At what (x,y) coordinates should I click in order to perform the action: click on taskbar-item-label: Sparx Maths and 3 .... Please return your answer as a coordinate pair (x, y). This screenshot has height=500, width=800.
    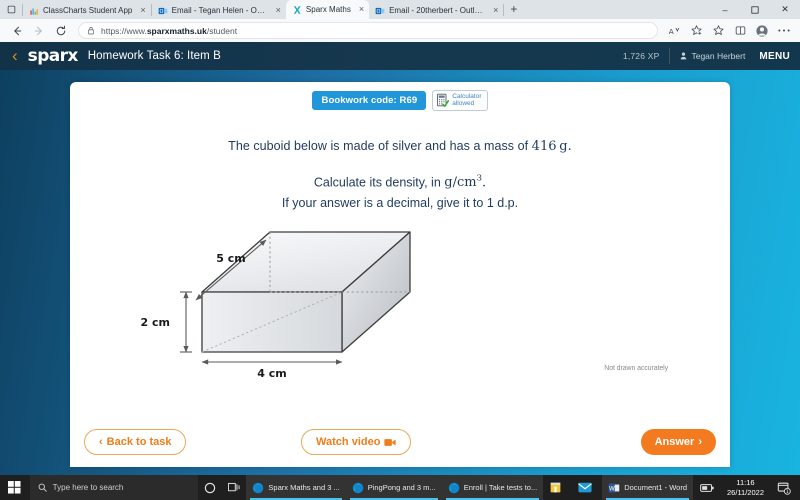
    Looking at the image, I should click on (304, 487).